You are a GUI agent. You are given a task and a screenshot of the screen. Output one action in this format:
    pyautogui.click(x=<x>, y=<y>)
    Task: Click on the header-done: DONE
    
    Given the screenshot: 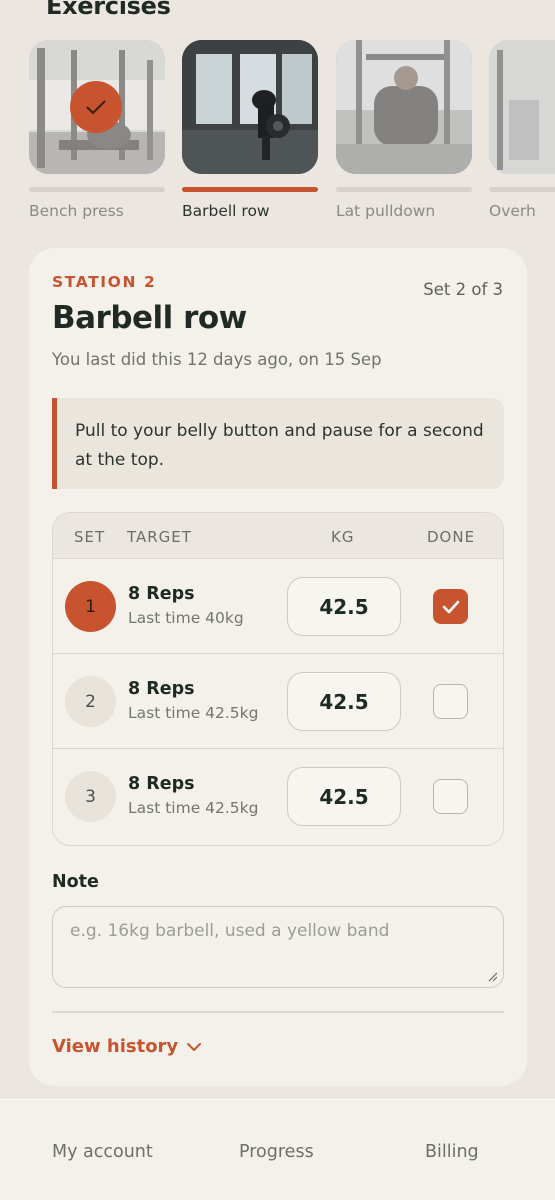 What is the action you would take?
    pyautogui.click(x=451, y=537)
    